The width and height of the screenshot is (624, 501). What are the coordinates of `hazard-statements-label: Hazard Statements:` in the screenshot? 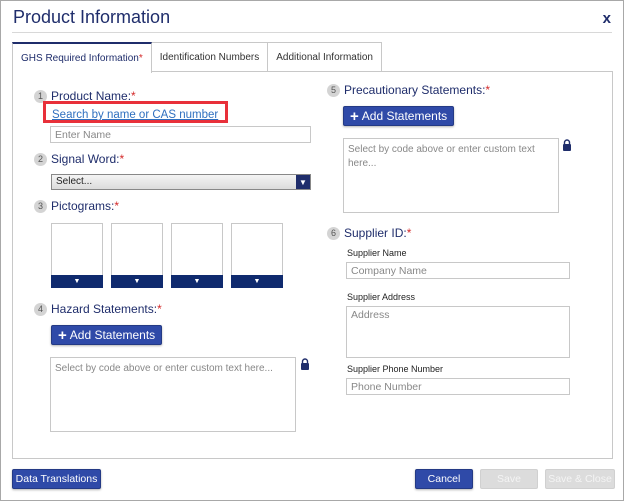 It's located at (104, 309).